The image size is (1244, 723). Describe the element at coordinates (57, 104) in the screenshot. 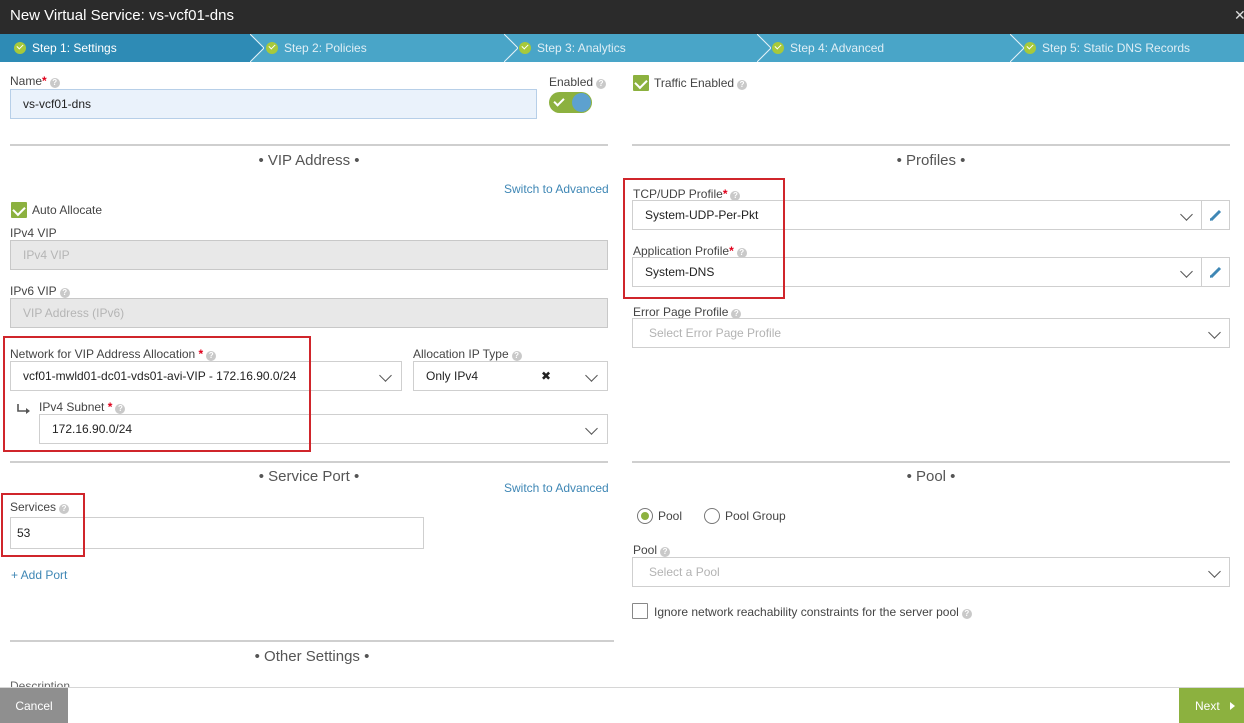

I see `name-value: vs-vcf01-dns` at that location.